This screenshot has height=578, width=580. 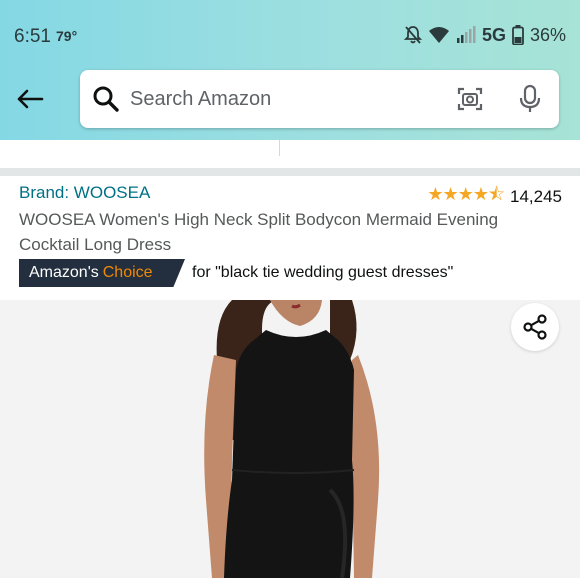 I want to click on back-button, so click(x=30, y=99).